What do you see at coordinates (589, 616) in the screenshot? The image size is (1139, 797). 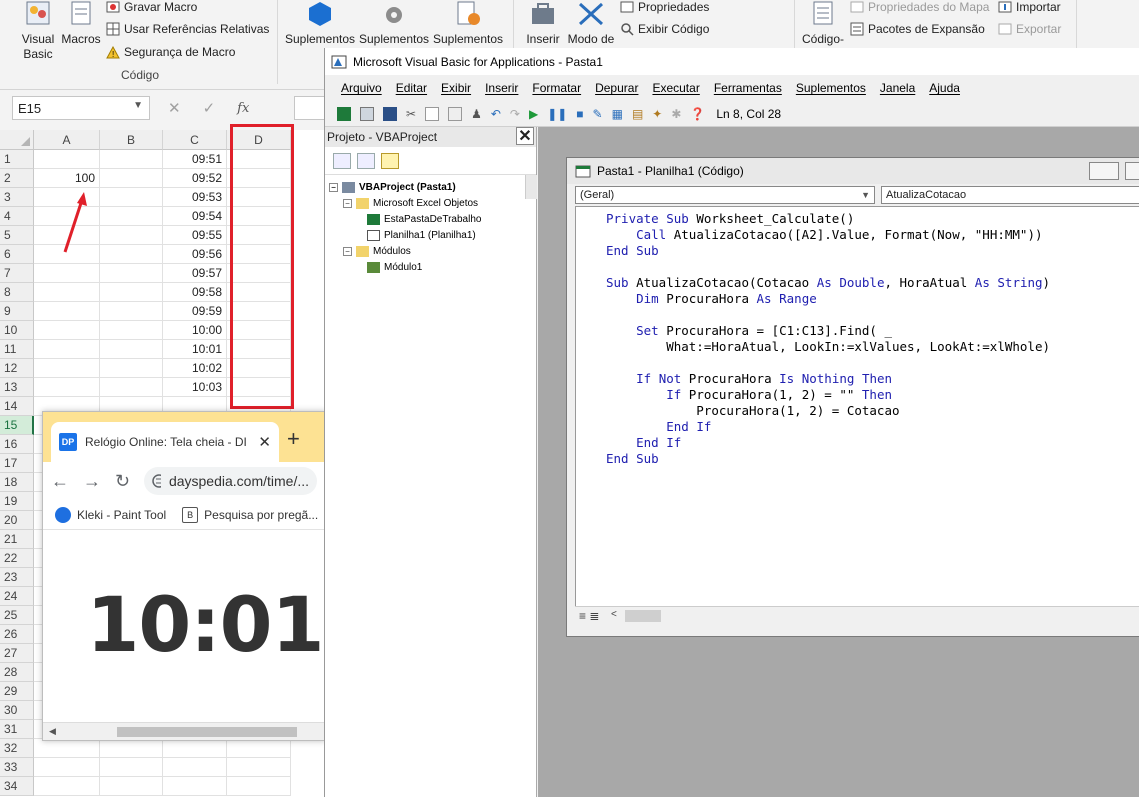 I see `procedure-view-icon: ≡ ≣` at bounding box center [589, 616].